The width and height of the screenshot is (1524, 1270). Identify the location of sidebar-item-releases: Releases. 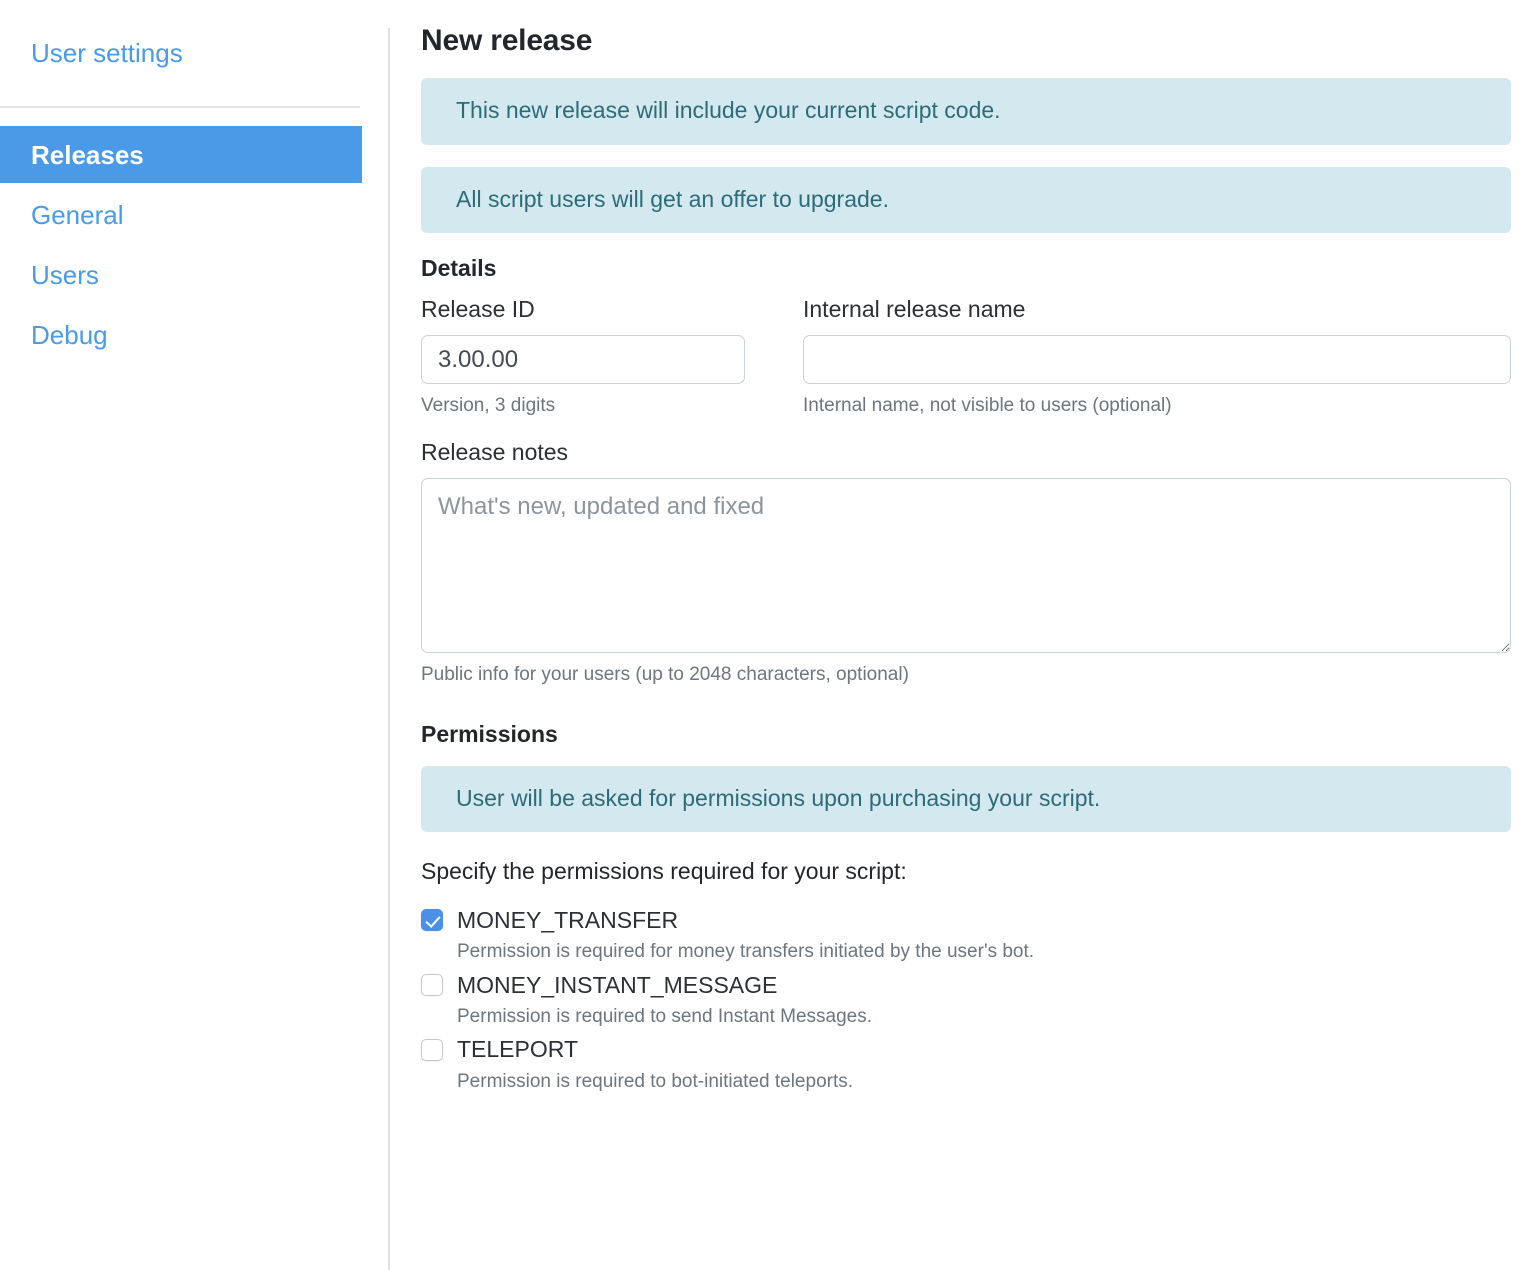
(181, 154).